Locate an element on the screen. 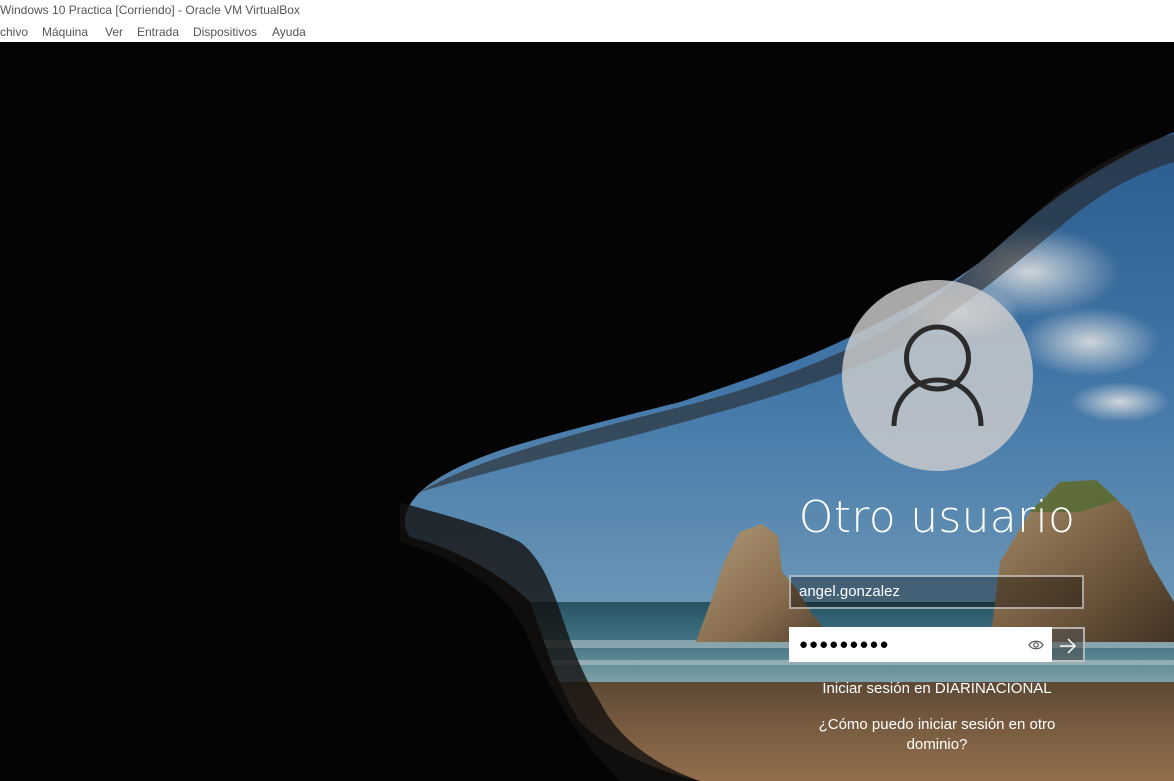 This screenshot has width=1174, height=781. menu-entrada: Entrada is located at coordinates (158, 32).